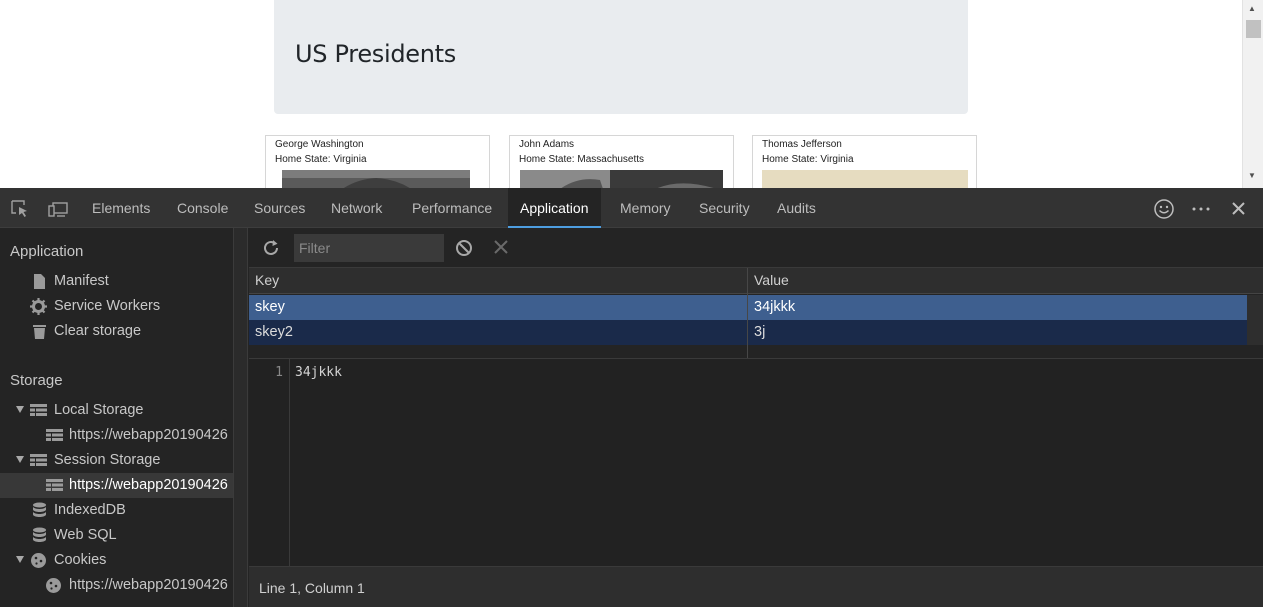 Image resolution: width=1263 pixels, height=607 pixels. I want to click on filter-input, so click(369, 248).